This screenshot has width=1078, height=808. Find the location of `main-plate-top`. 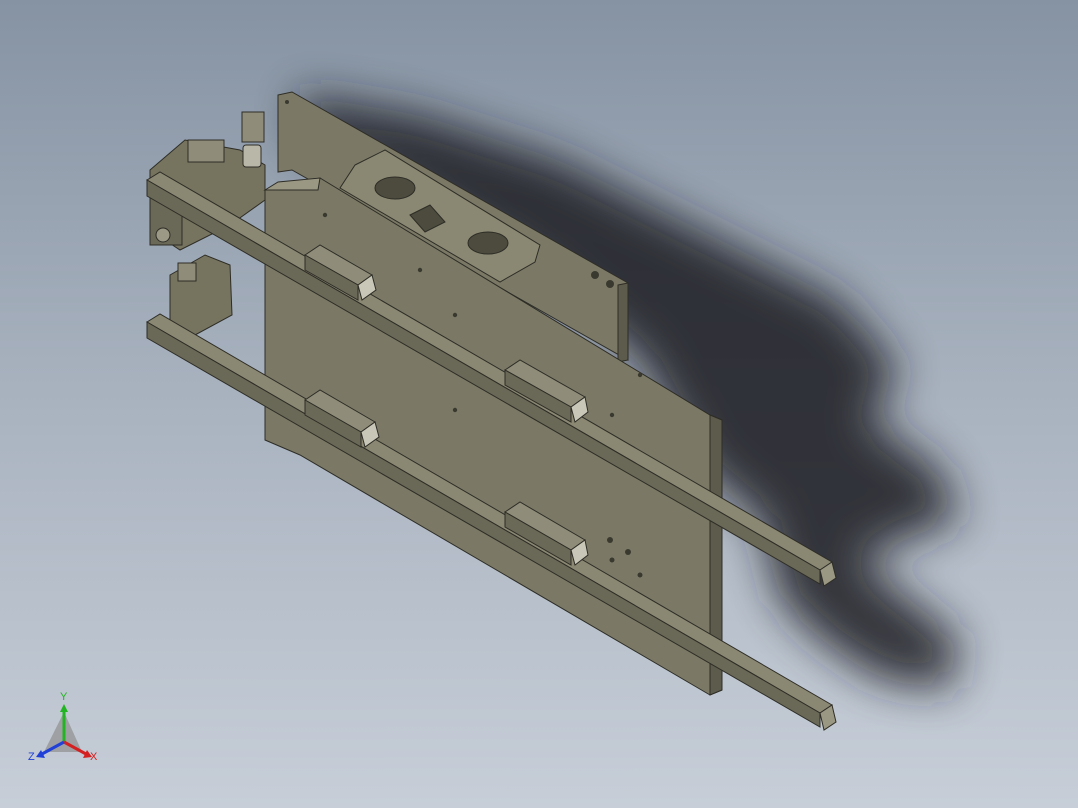

main-plate-top is located at coordinates (292, 184).